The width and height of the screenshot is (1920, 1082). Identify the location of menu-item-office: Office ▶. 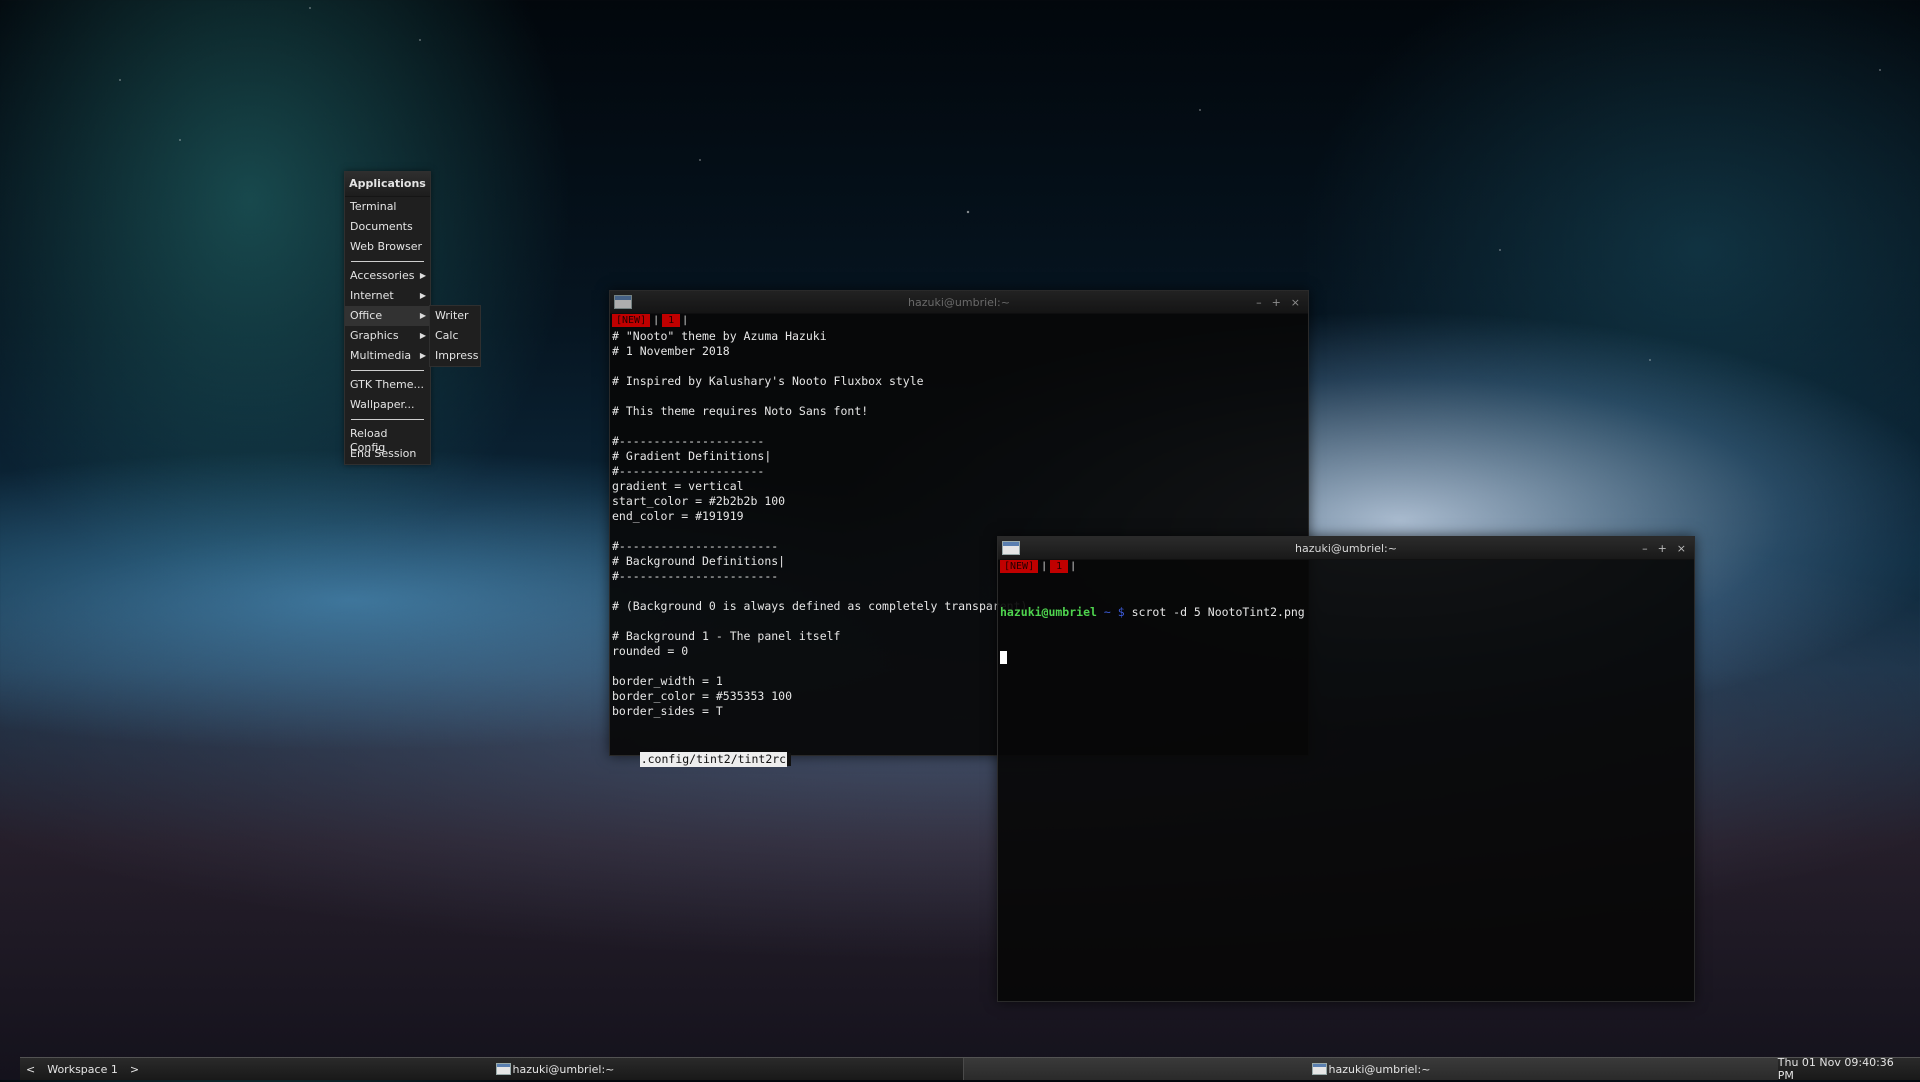
(387, 316).